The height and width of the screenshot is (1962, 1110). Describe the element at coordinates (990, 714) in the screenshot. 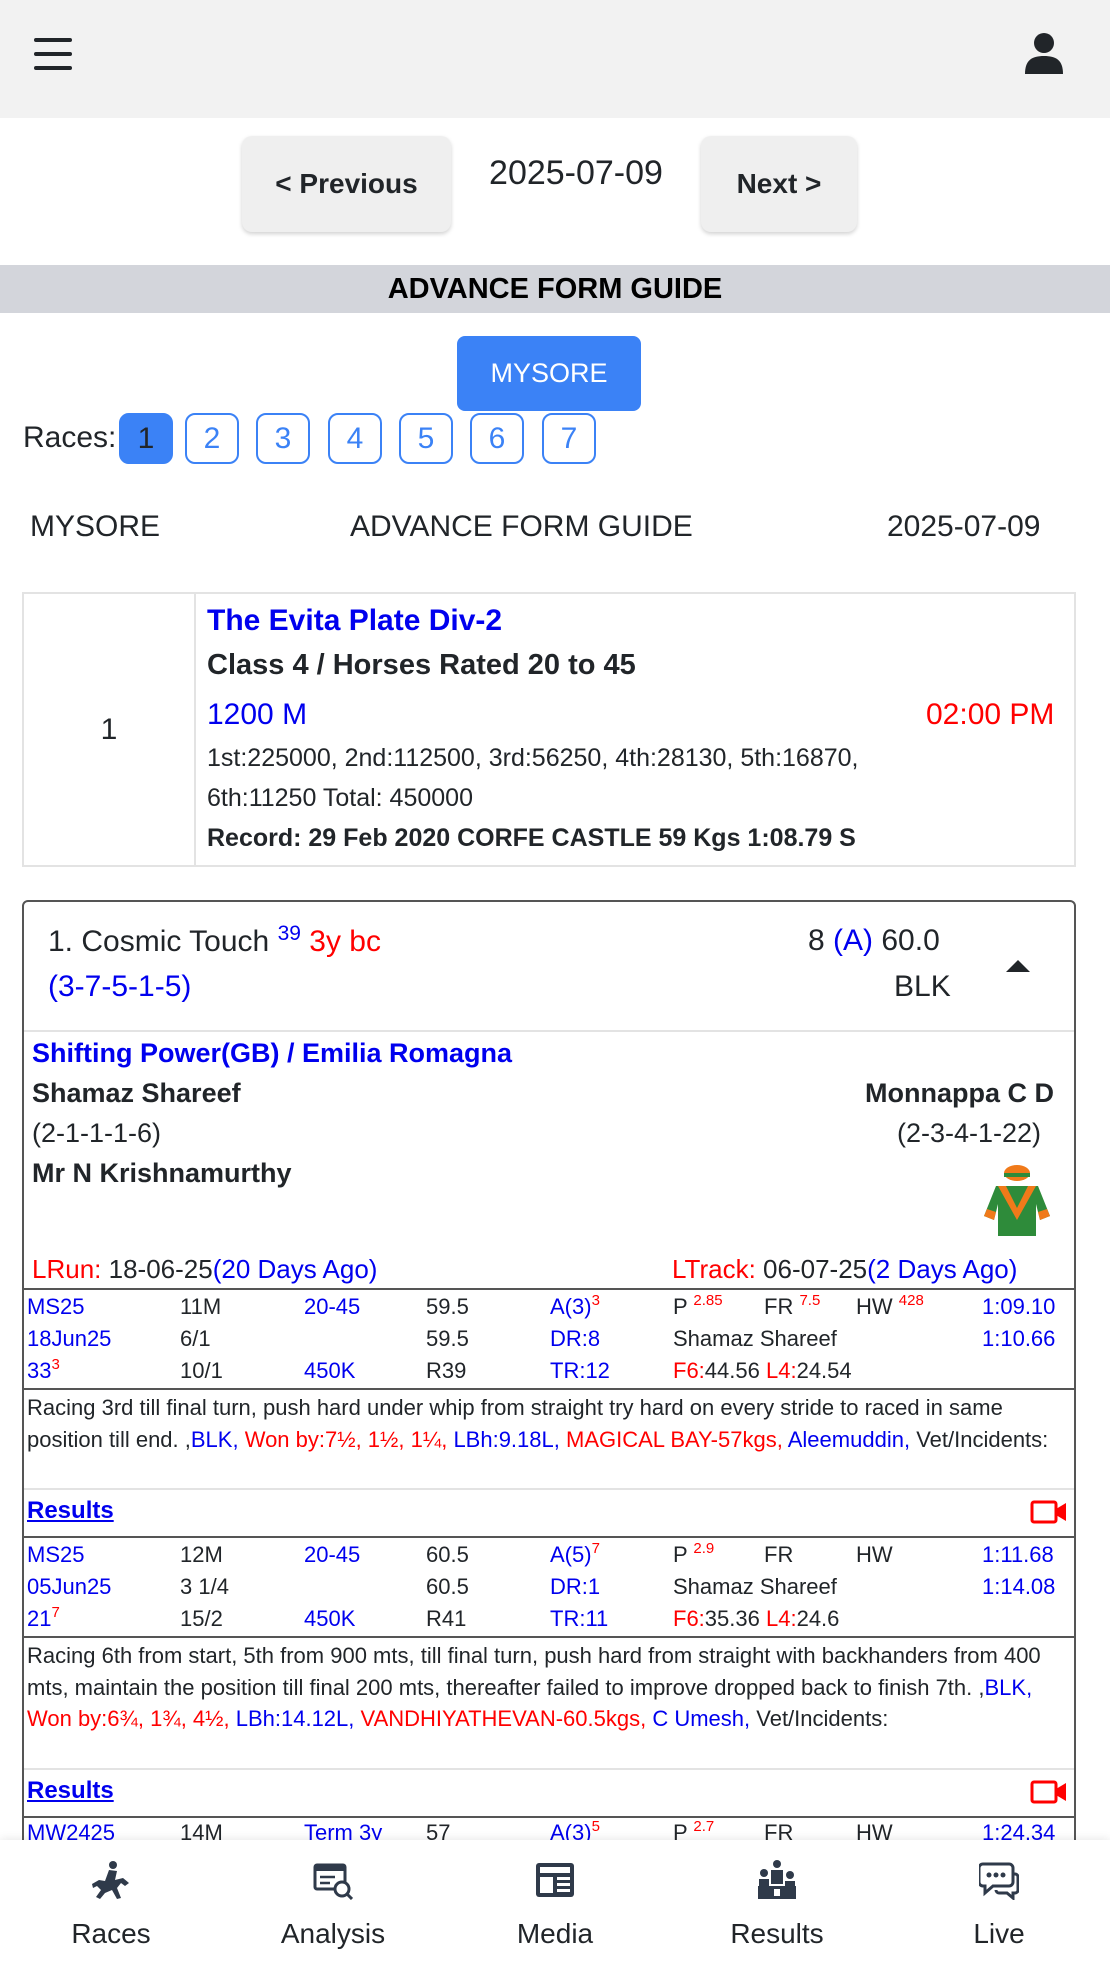

I see `race-time: 02:00 PM` at that location.